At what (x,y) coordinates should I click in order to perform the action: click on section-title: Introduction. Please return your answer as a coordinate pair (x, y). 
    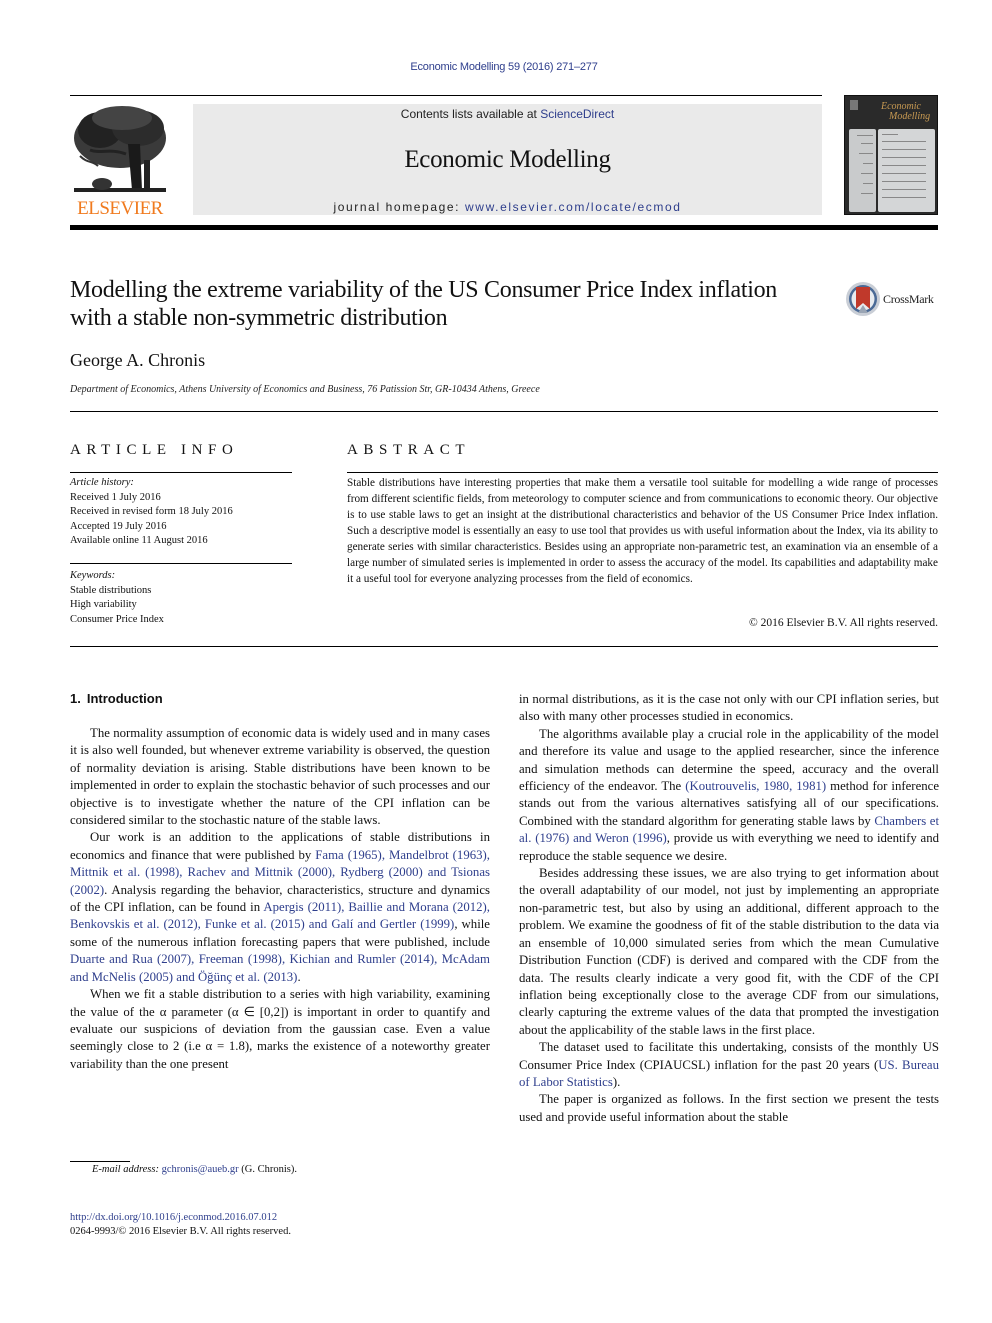
    Looking at the image, I should click on (124, 698).